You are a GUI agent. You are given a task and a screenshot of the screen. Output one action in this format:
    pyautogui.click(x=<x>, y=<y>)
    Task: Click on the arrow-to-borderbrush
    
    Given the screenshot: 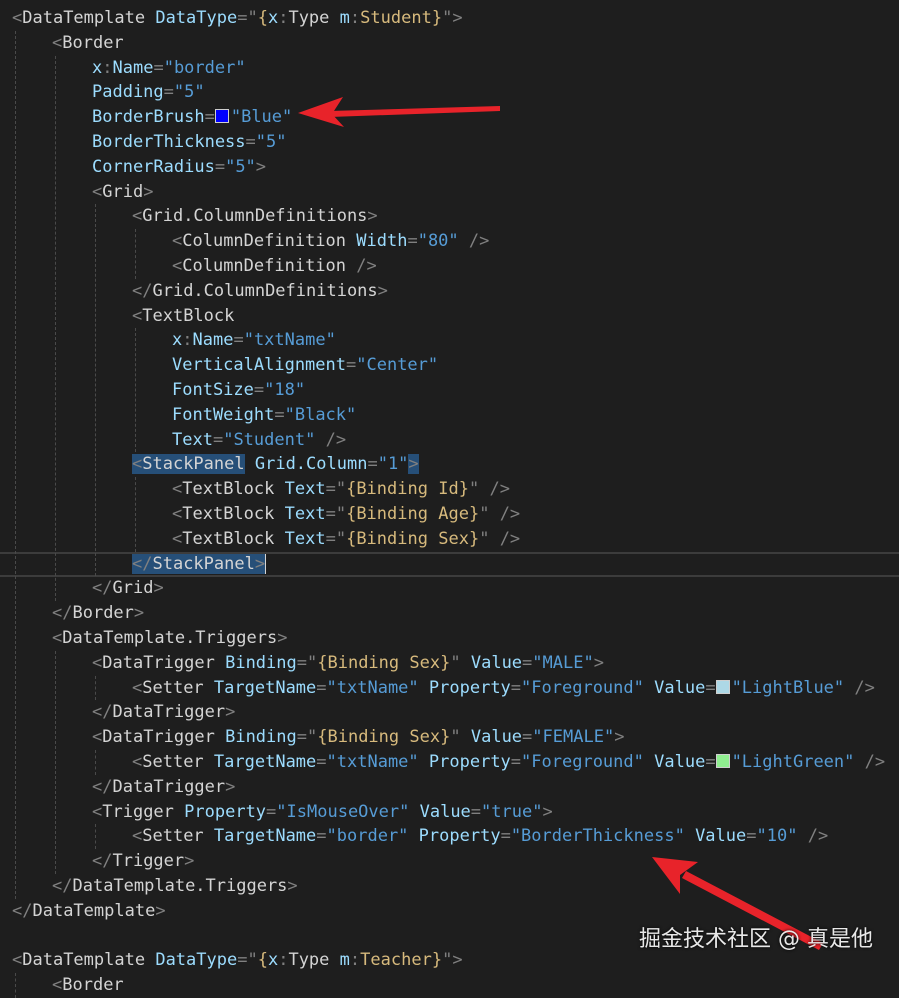 What is the action you would take?
    pyautogui.click(x=399, y=112)
    